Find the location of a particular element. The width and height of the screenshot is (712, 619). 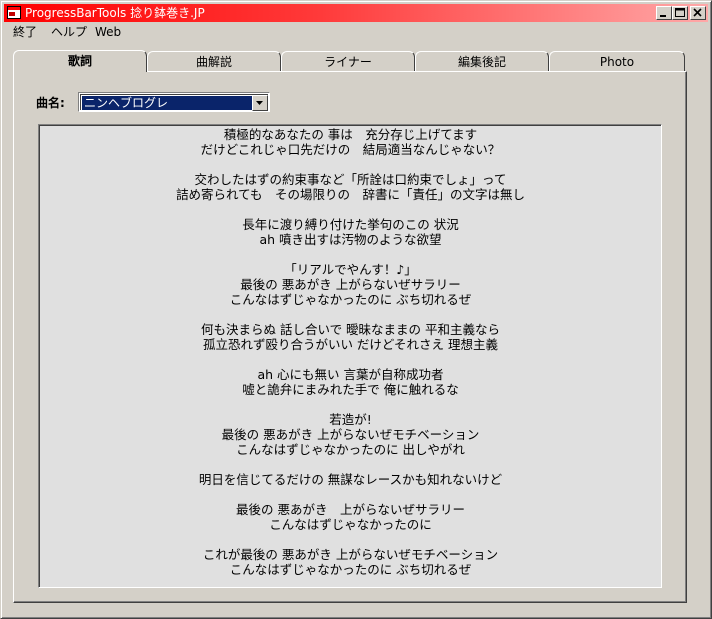

lyric-line: ah 心にも無い 言葉が自称成功者 is located at coordinates (350, 374).